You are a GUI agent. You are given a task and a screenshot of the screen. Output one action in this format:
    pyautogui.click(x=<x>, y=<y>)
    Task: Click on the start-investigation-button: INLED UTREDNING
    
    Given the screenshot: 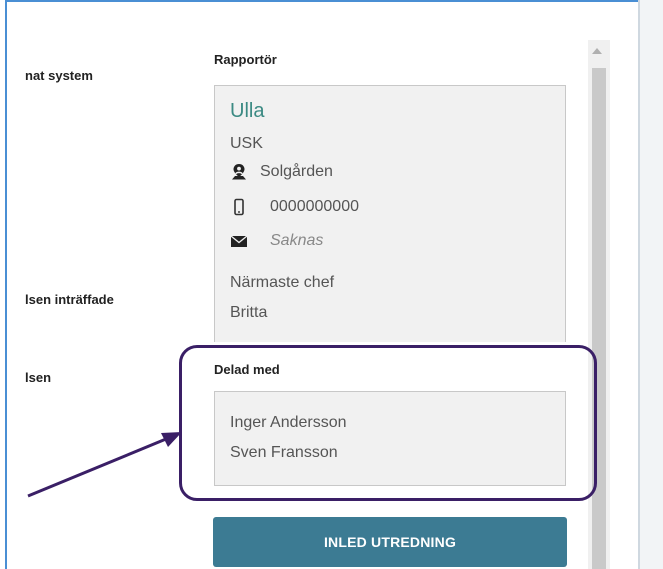 What is the action you would take?
    pyautogui.click(x=390, y=542)
    